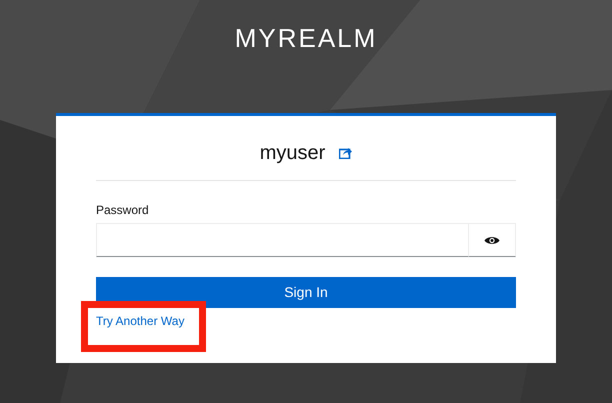 Image resolution: width=612 pixels, height=403 pixels. I want to click on external-link-icon, so click(345, 153).